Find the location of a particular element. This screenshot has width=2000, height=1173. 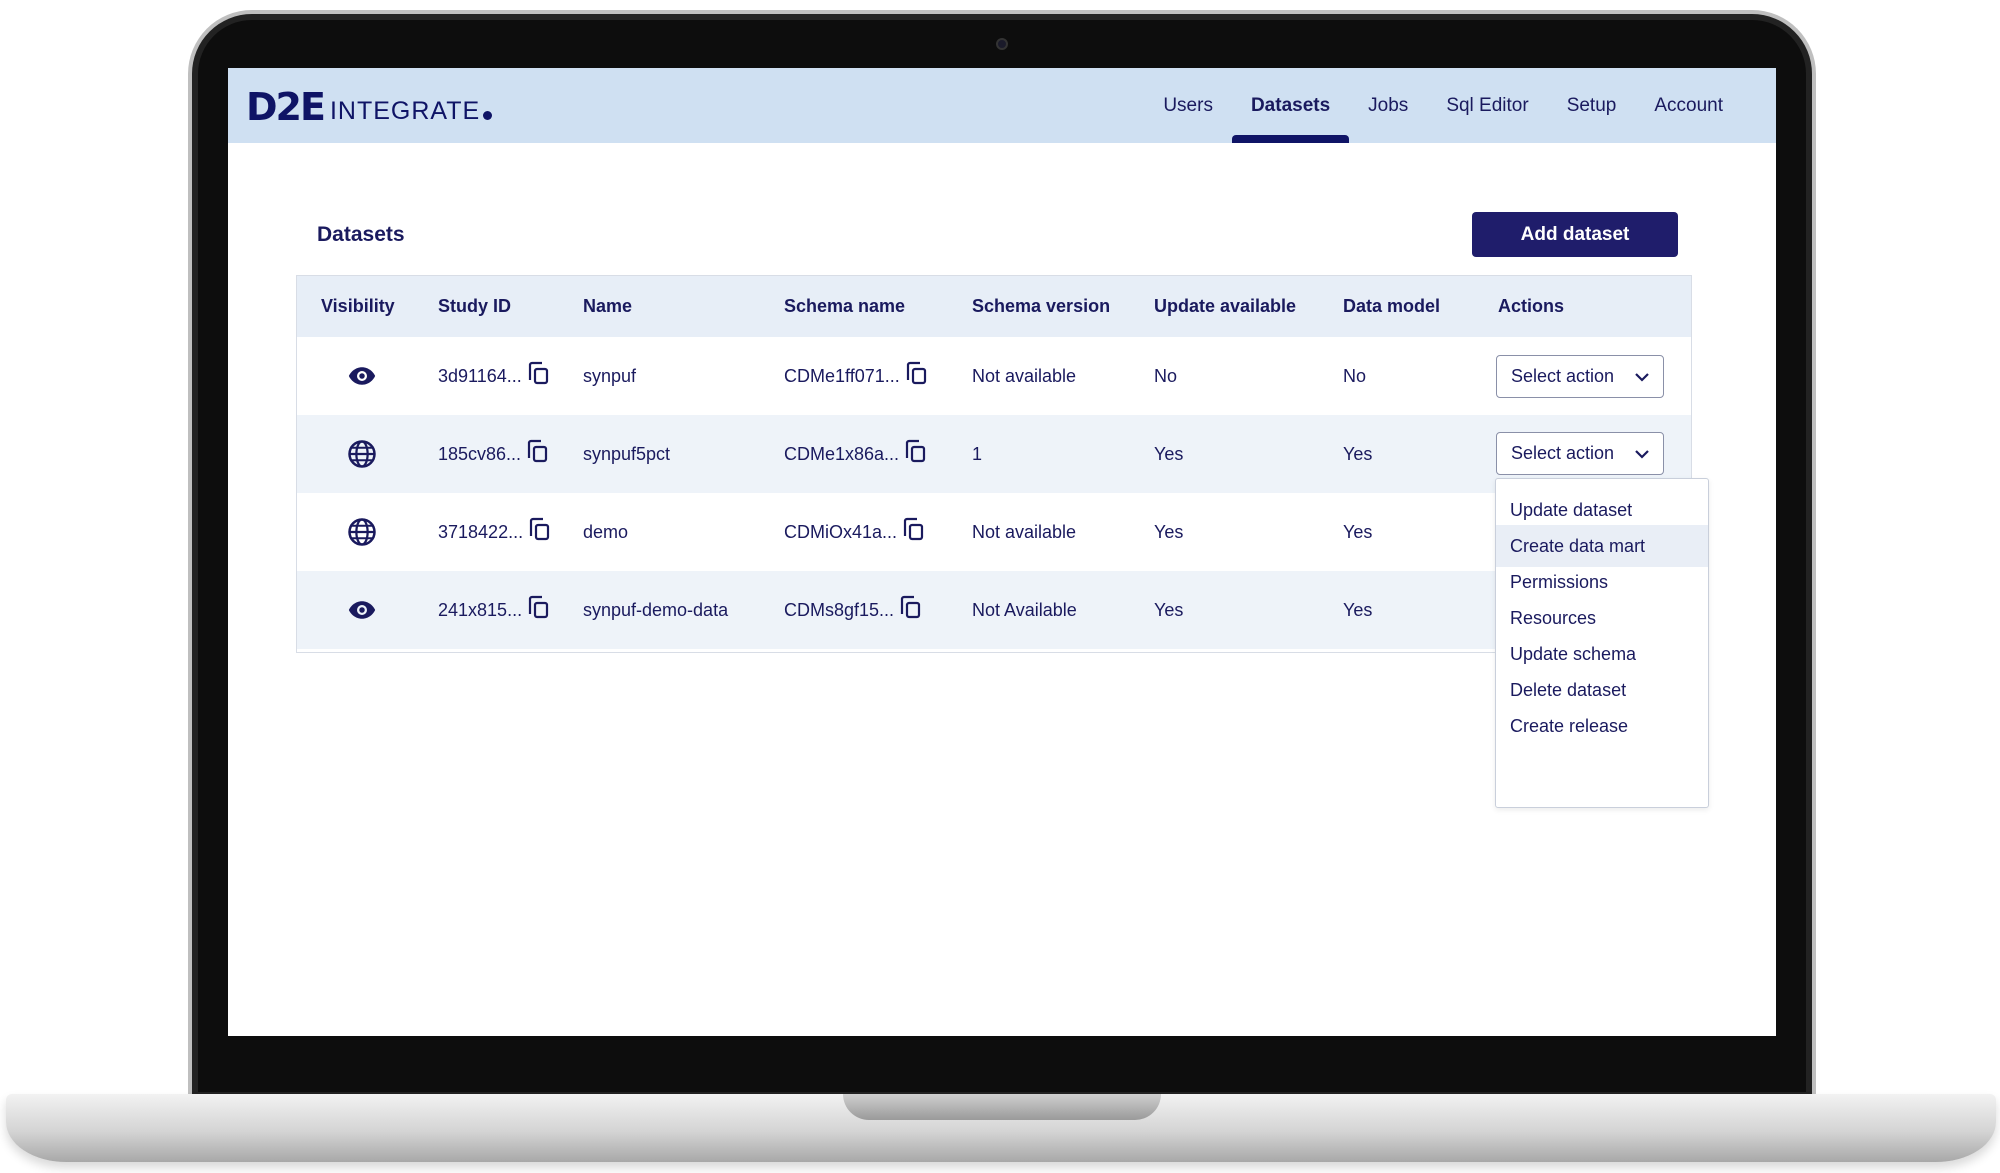

nav-item-setup: Setup is located at coordinates (1592, 105).